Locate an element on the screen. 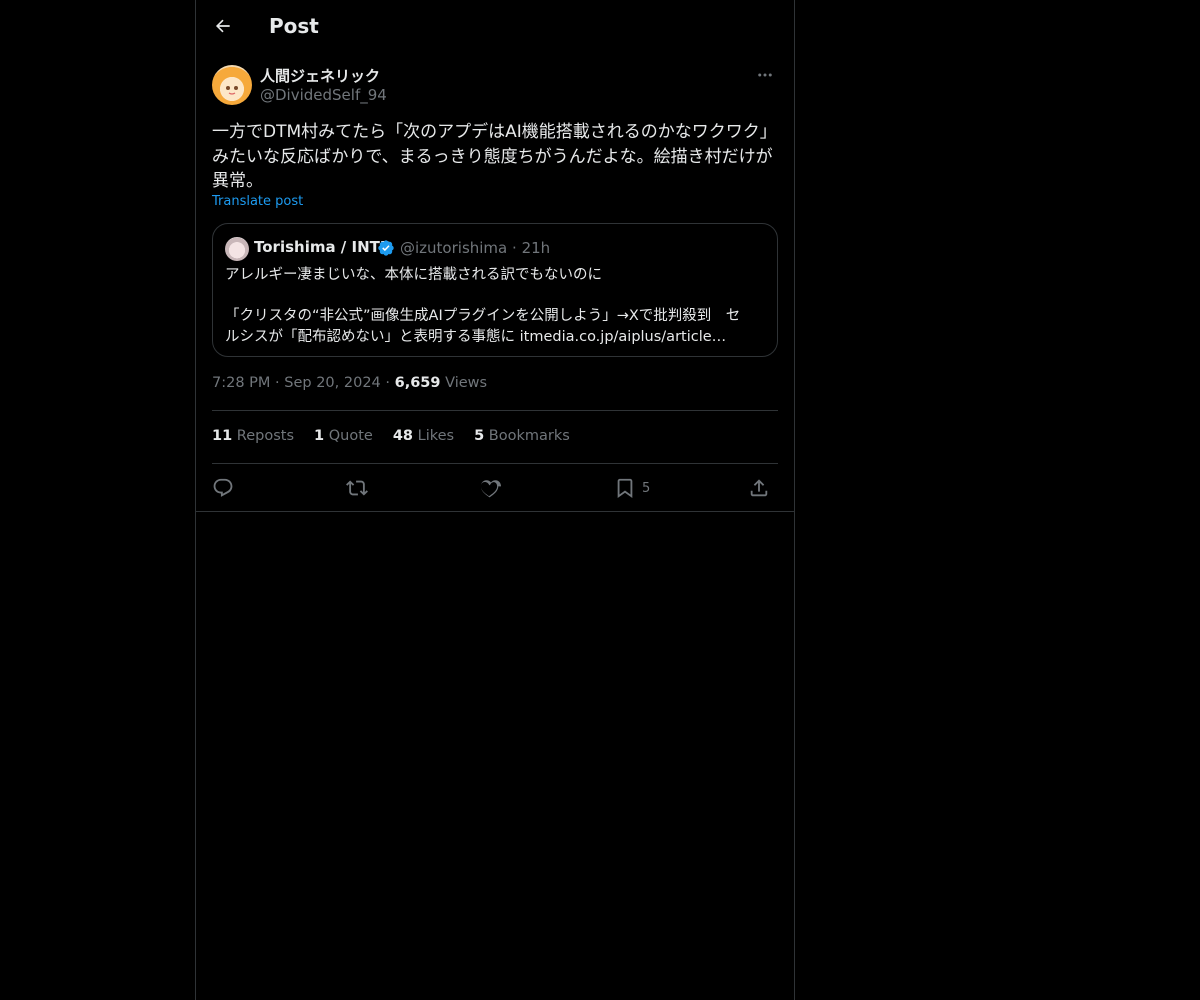  reply-icon is located at coordinates (223, 487).